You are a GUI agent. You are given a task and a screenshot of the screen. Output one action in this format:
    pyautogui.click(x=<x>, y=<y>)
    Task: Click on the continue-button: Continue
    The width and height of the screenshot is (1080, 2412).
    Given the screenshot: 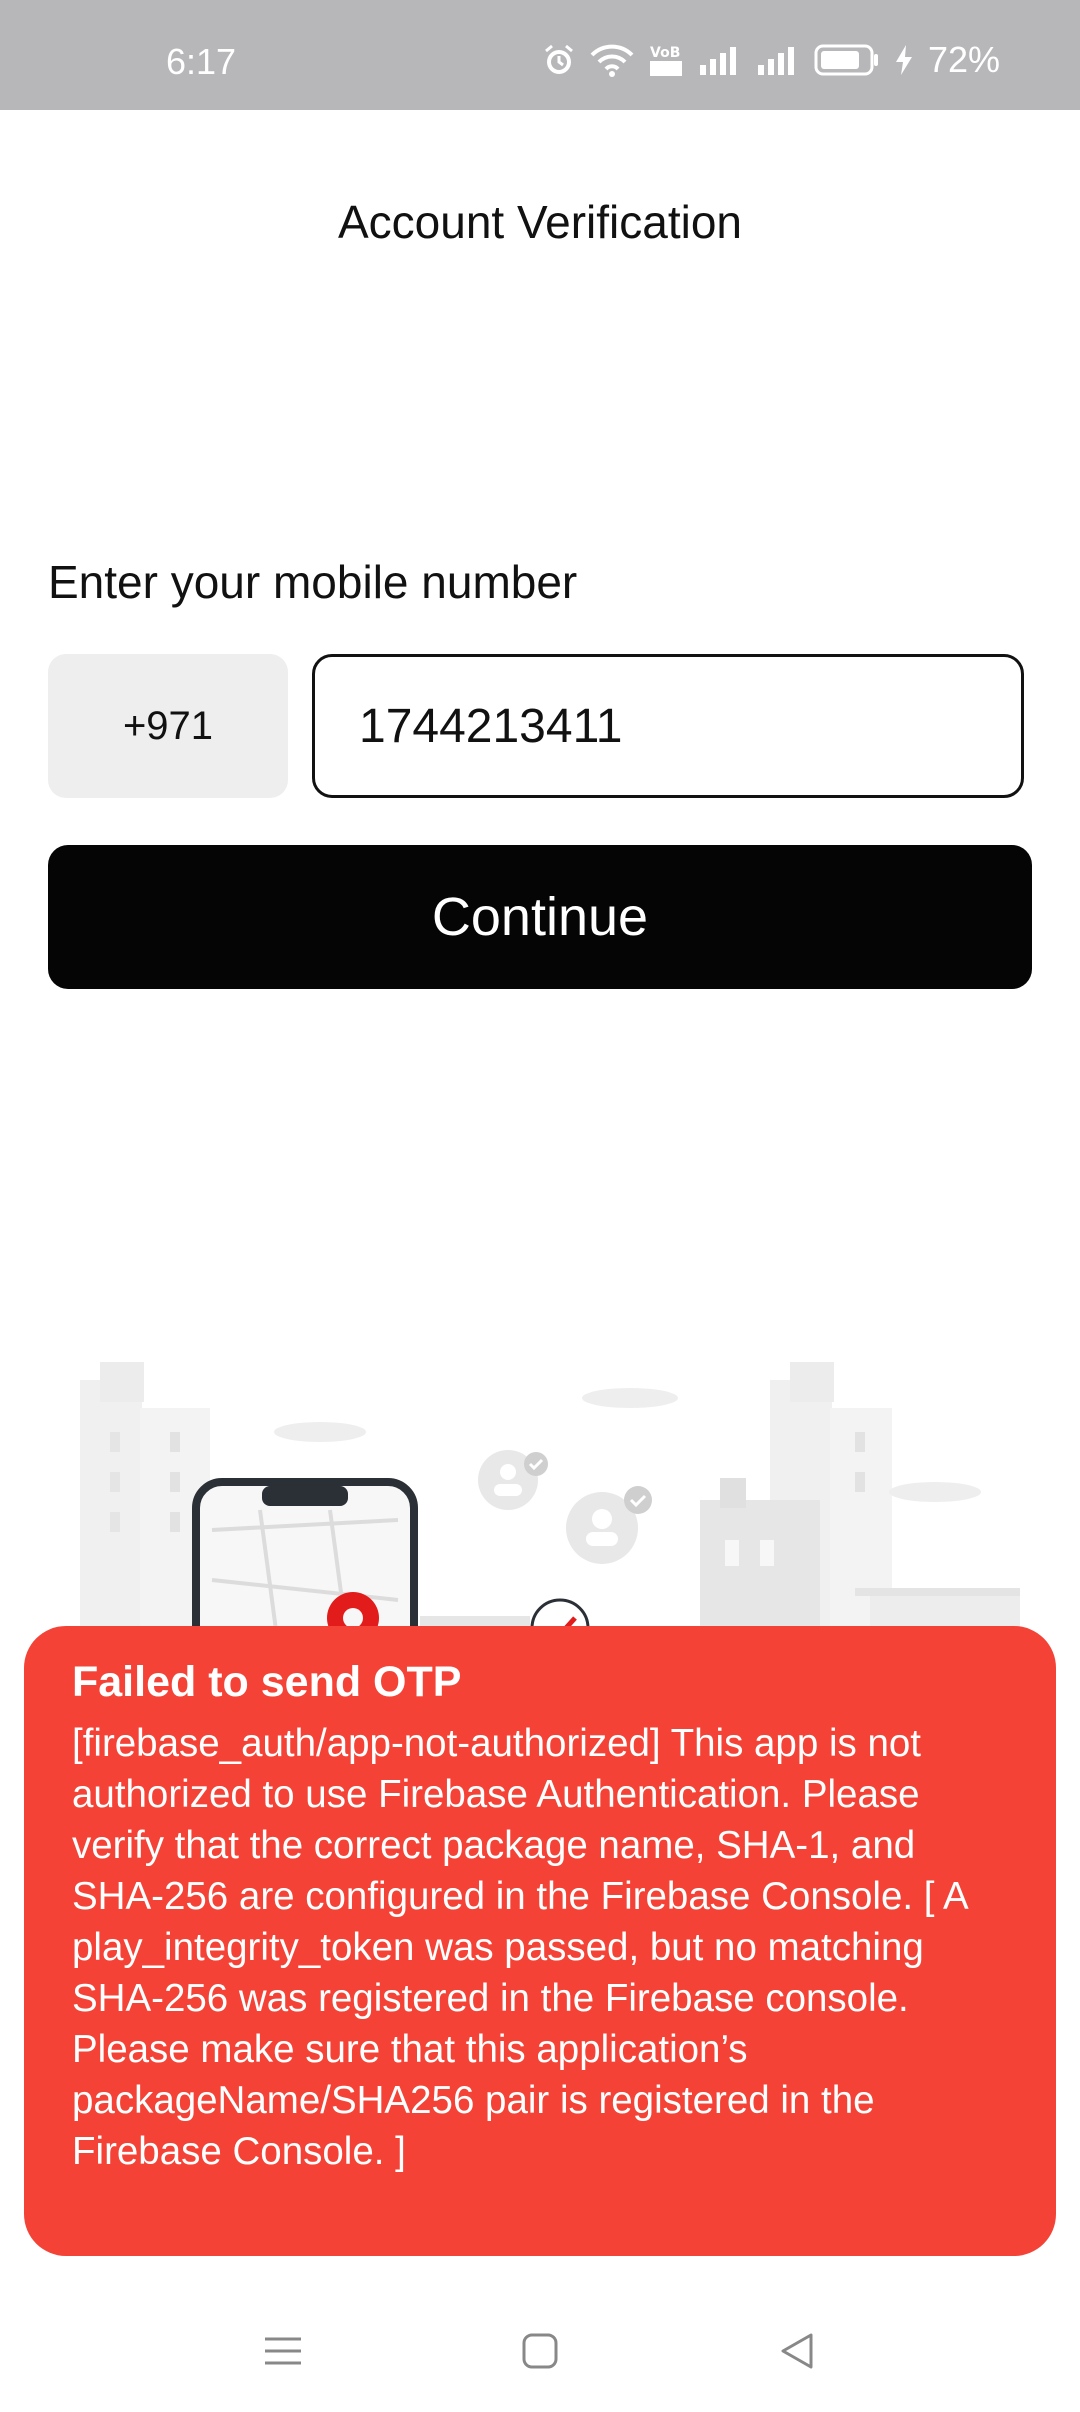 What is the action you would take?
    pyautogui.click(x=540, y=917)
    